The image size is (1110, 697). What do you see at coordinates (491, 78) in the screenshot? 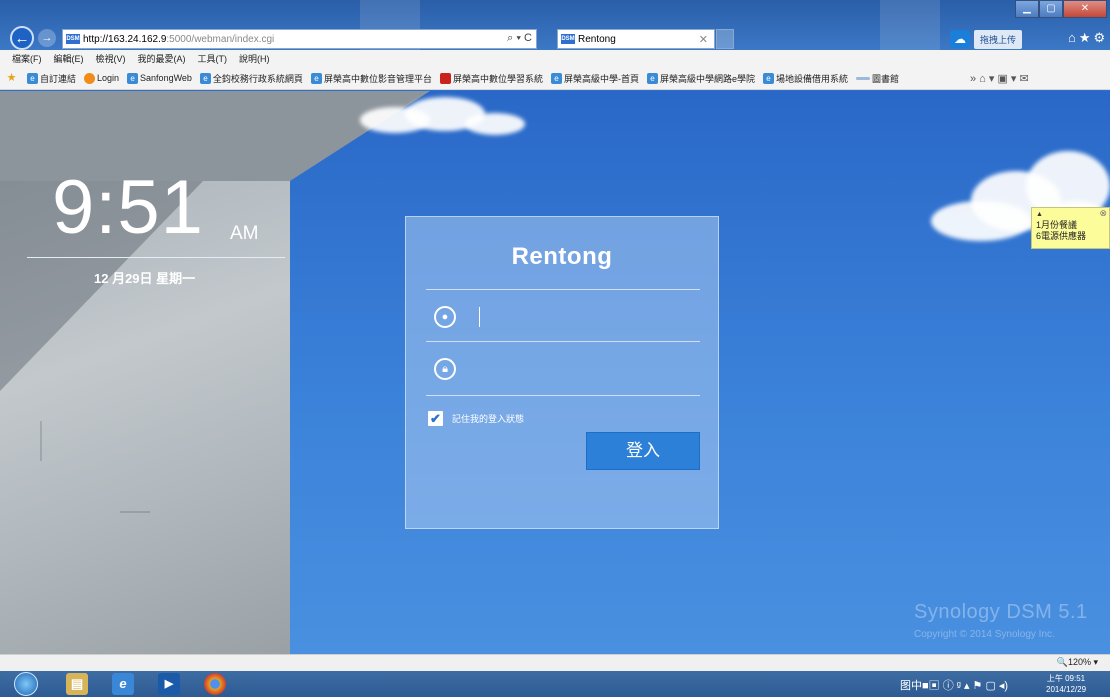
I see `favorite-link: 屏榮高中數位學習系統` at bounding box center [491, 78].